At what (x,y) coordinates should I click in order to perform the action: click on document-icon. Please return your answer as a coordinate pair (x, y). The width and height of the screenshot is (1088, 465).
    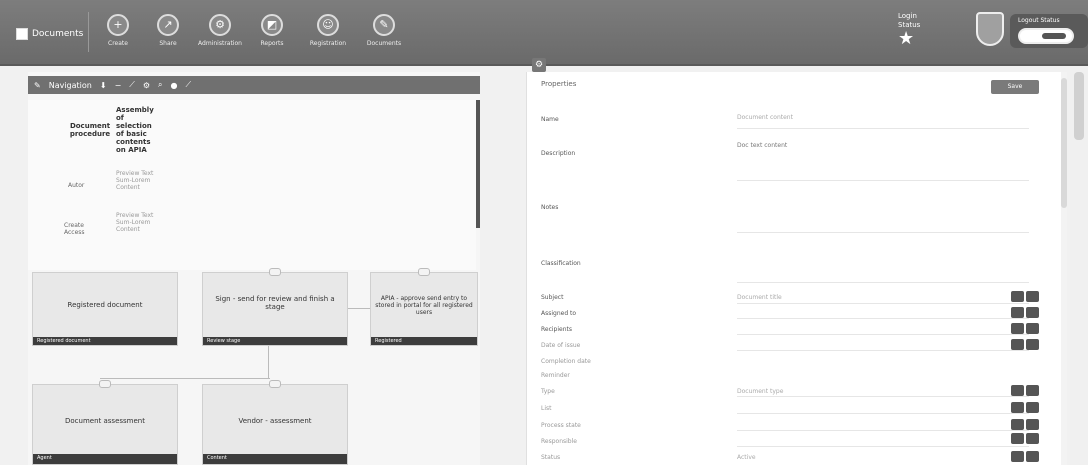
    Looking at the image, I should click on (22, 34).